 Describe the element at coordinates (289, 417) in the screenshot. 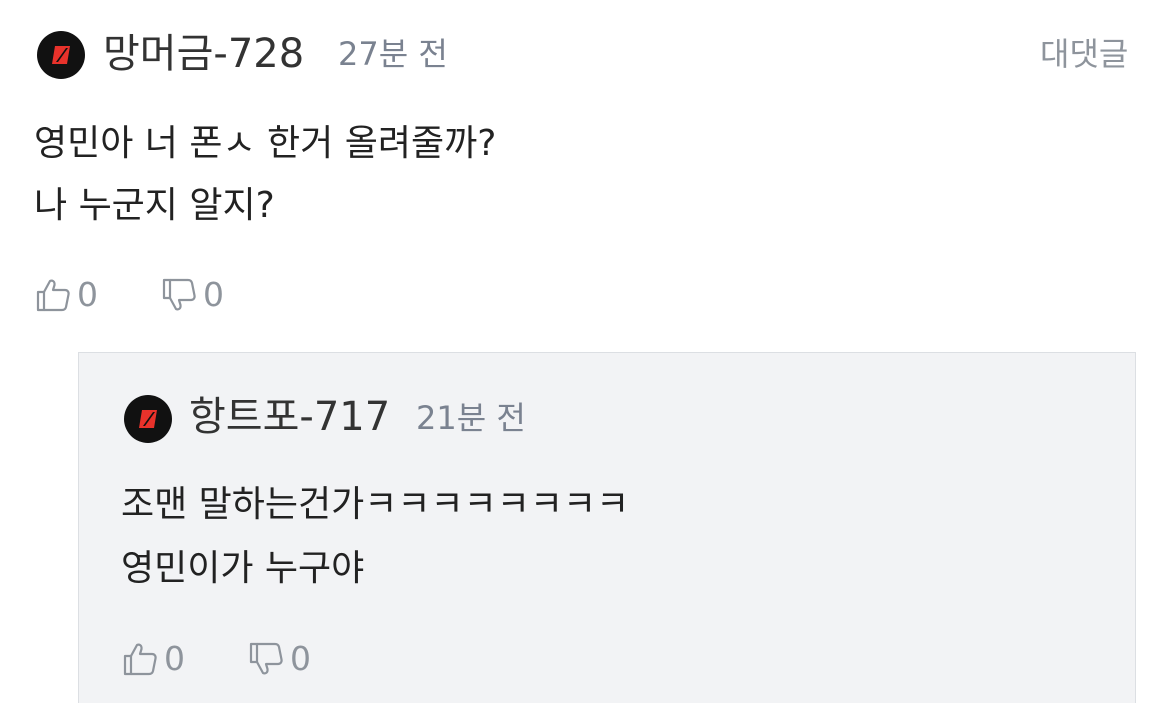

I see `reply-username: 항트포-717` at that location.